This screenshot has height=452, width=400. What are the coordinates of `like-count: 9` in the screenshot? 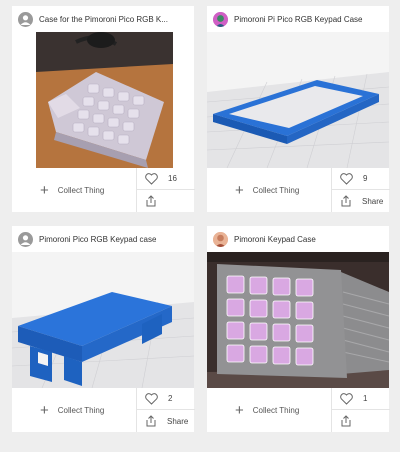 It's located at (365, 178).